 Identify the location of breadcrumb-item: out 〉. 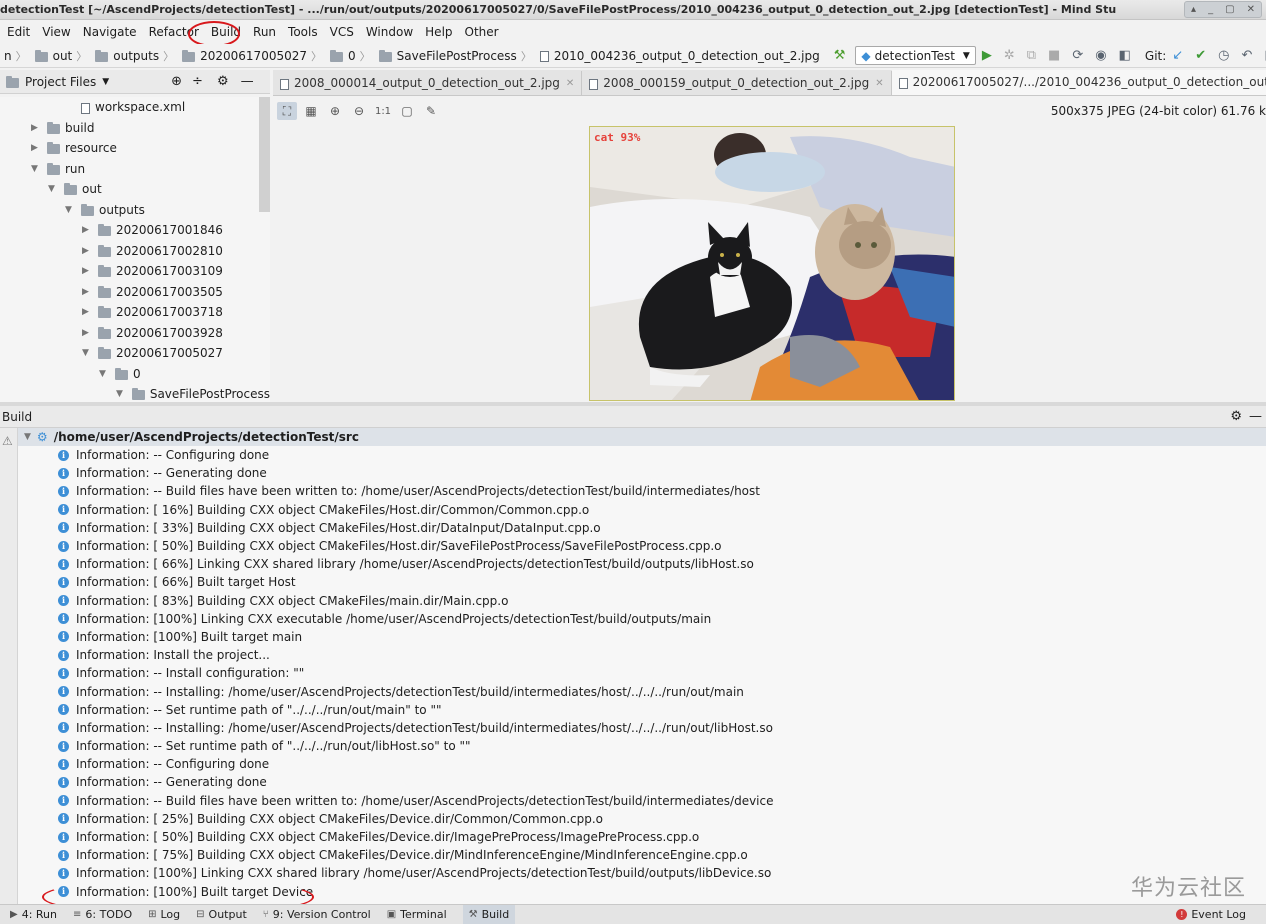
(63, 56).